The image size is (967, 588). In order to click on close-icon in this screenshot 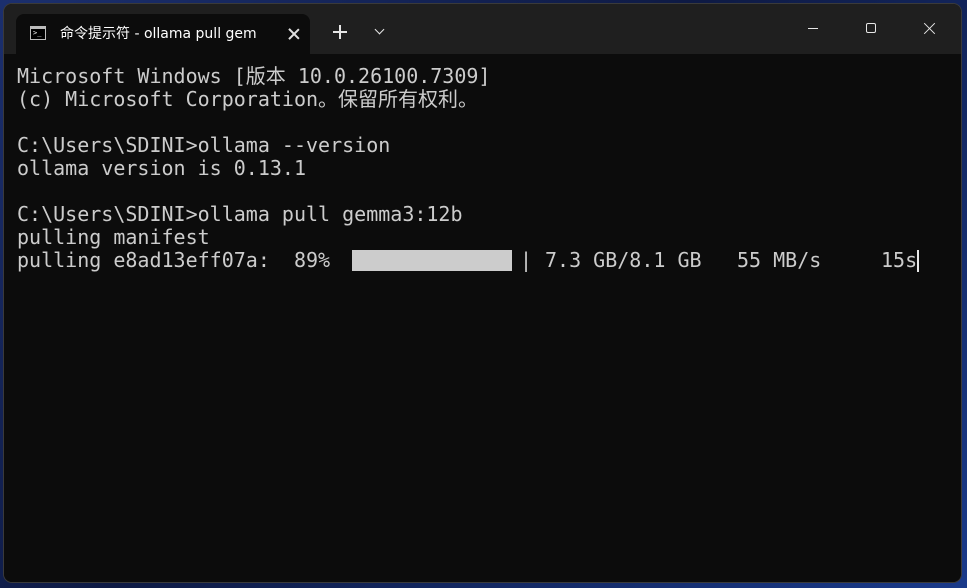, I will do `click(294, 34)`.